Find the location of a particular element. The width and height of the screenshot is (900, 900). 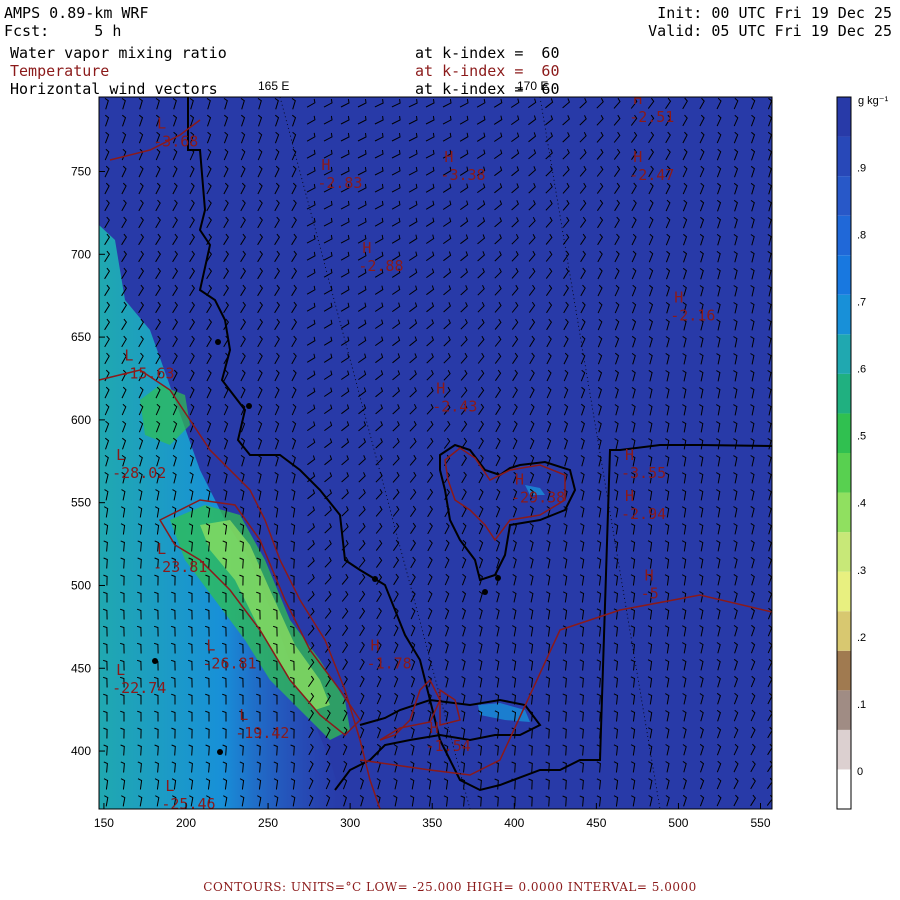

x-tick-label: 200 is located at coordinates (186, 823).